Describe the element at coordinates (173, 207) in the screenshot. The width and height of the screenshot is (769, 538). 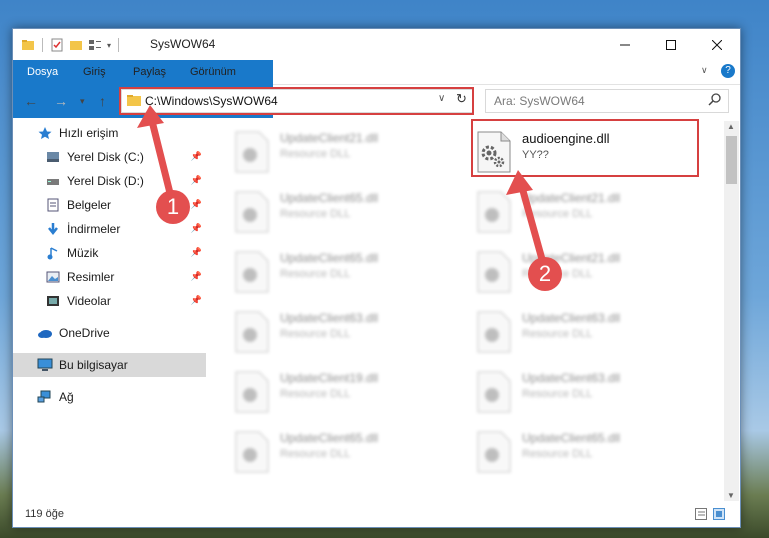
I see `annotation-marker-1: 1` at that location.